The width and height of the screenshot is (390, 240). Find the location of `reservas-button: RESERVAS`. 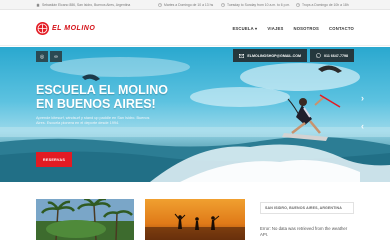

reservas-button: RESERVAS is located at coordinates (54, 159).